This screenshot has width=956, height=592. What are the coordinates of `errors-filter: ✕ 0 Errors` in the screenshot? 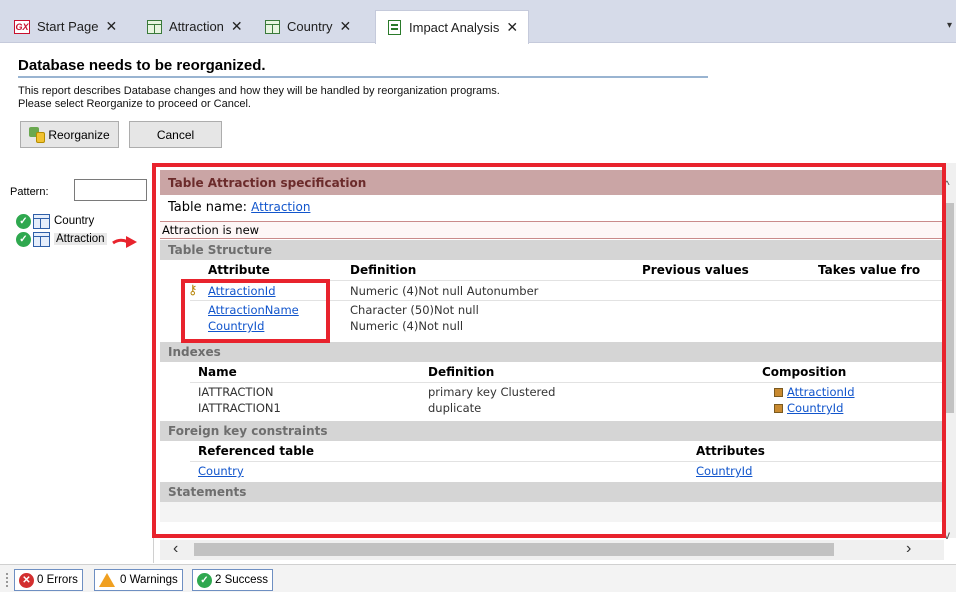 It's located at (48, 580).